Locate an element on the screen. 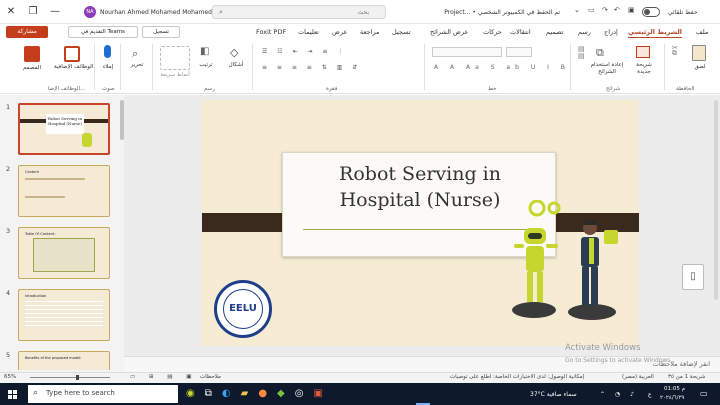 This screenshot has height=405, width=720. tab-draw: رسم is located at coordinates (584, 32).